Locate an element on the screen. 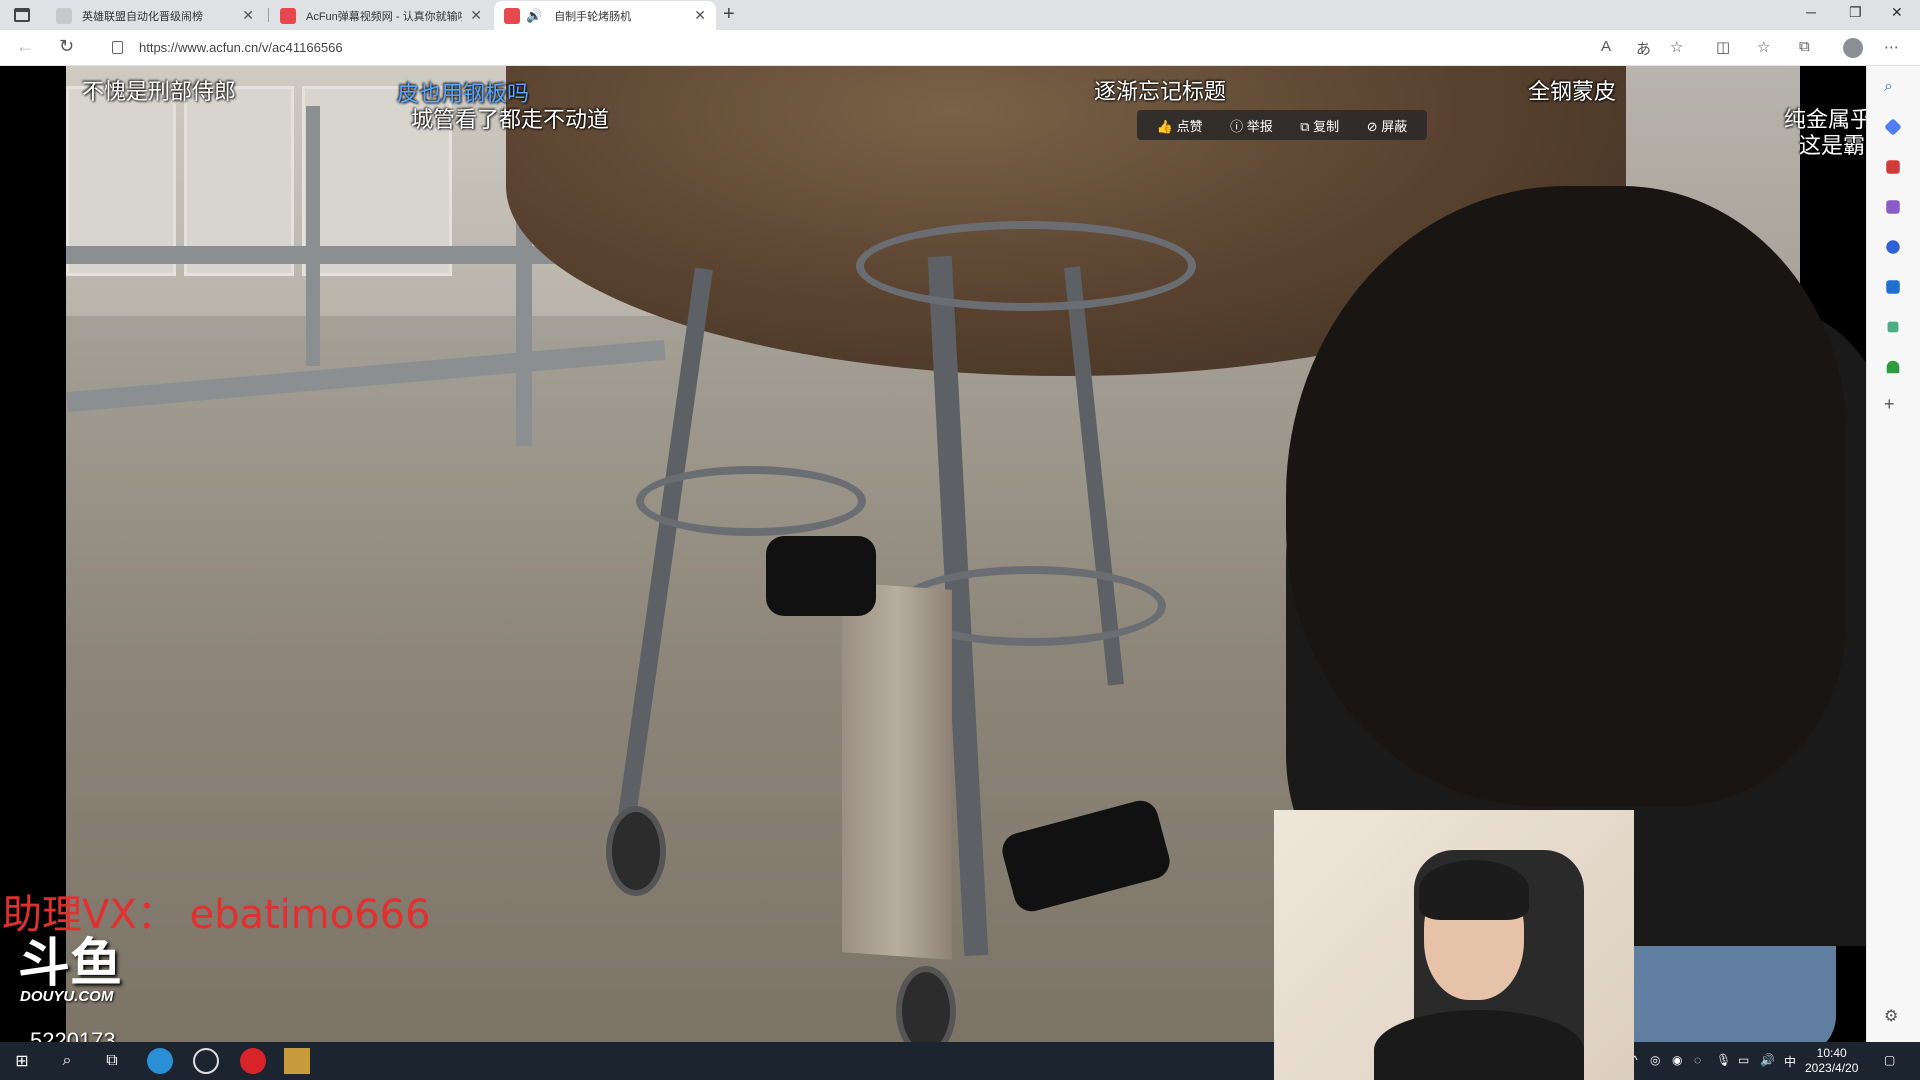  profile-avatar is located at coordinates (1853, 48).